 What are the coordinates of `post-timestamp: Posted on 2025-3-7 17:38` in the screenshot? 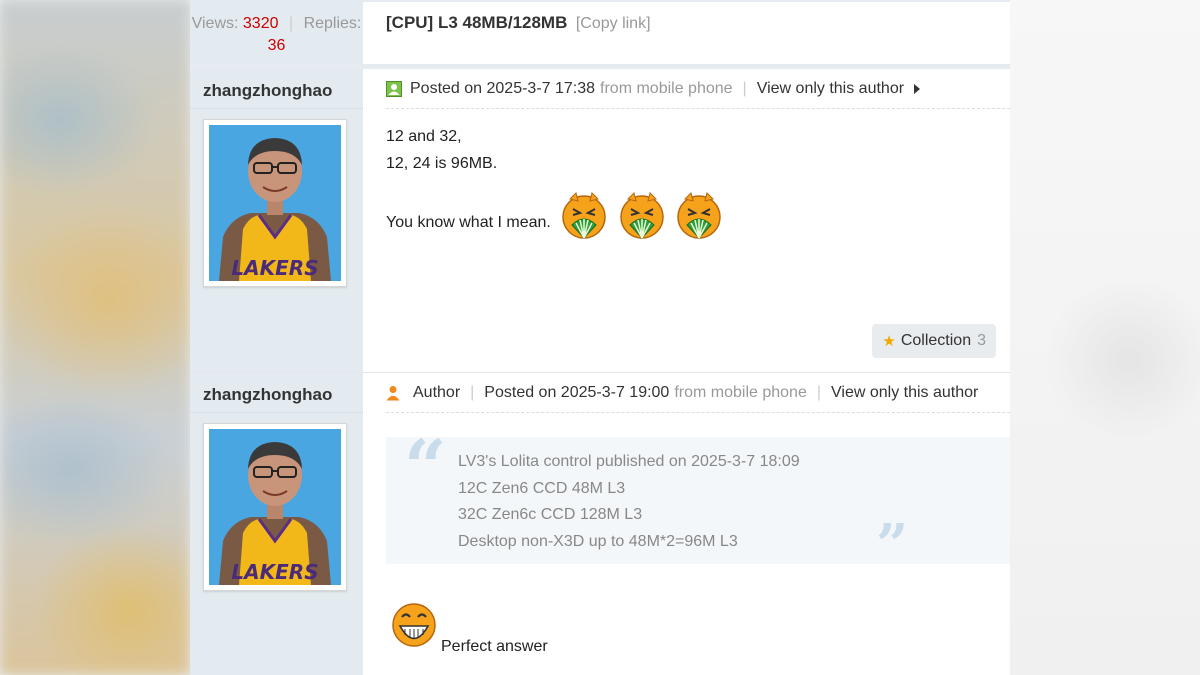 It's located at (503, 88).